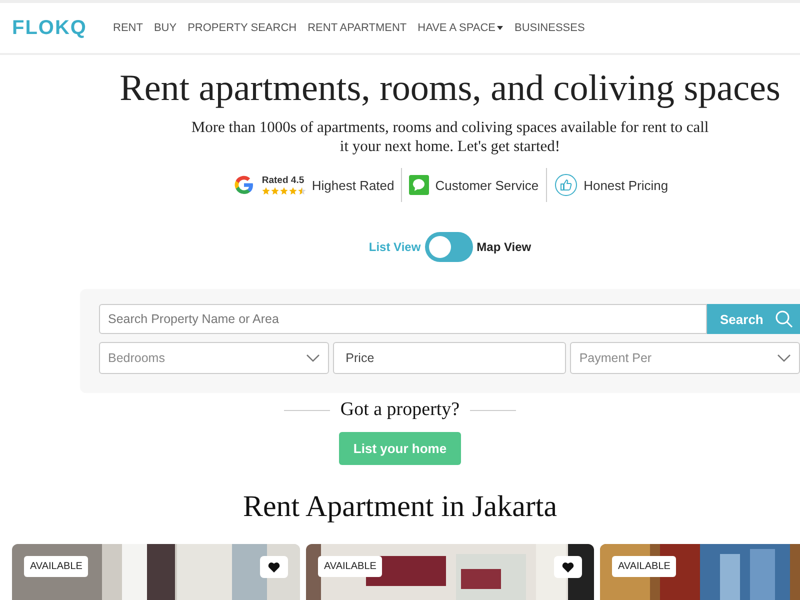 The width and height of the screenshot is (800, 600). Describe the element at coordinates (214, 358) in the screenshot. I see `dropdown-field: Bedrooms` at that location.